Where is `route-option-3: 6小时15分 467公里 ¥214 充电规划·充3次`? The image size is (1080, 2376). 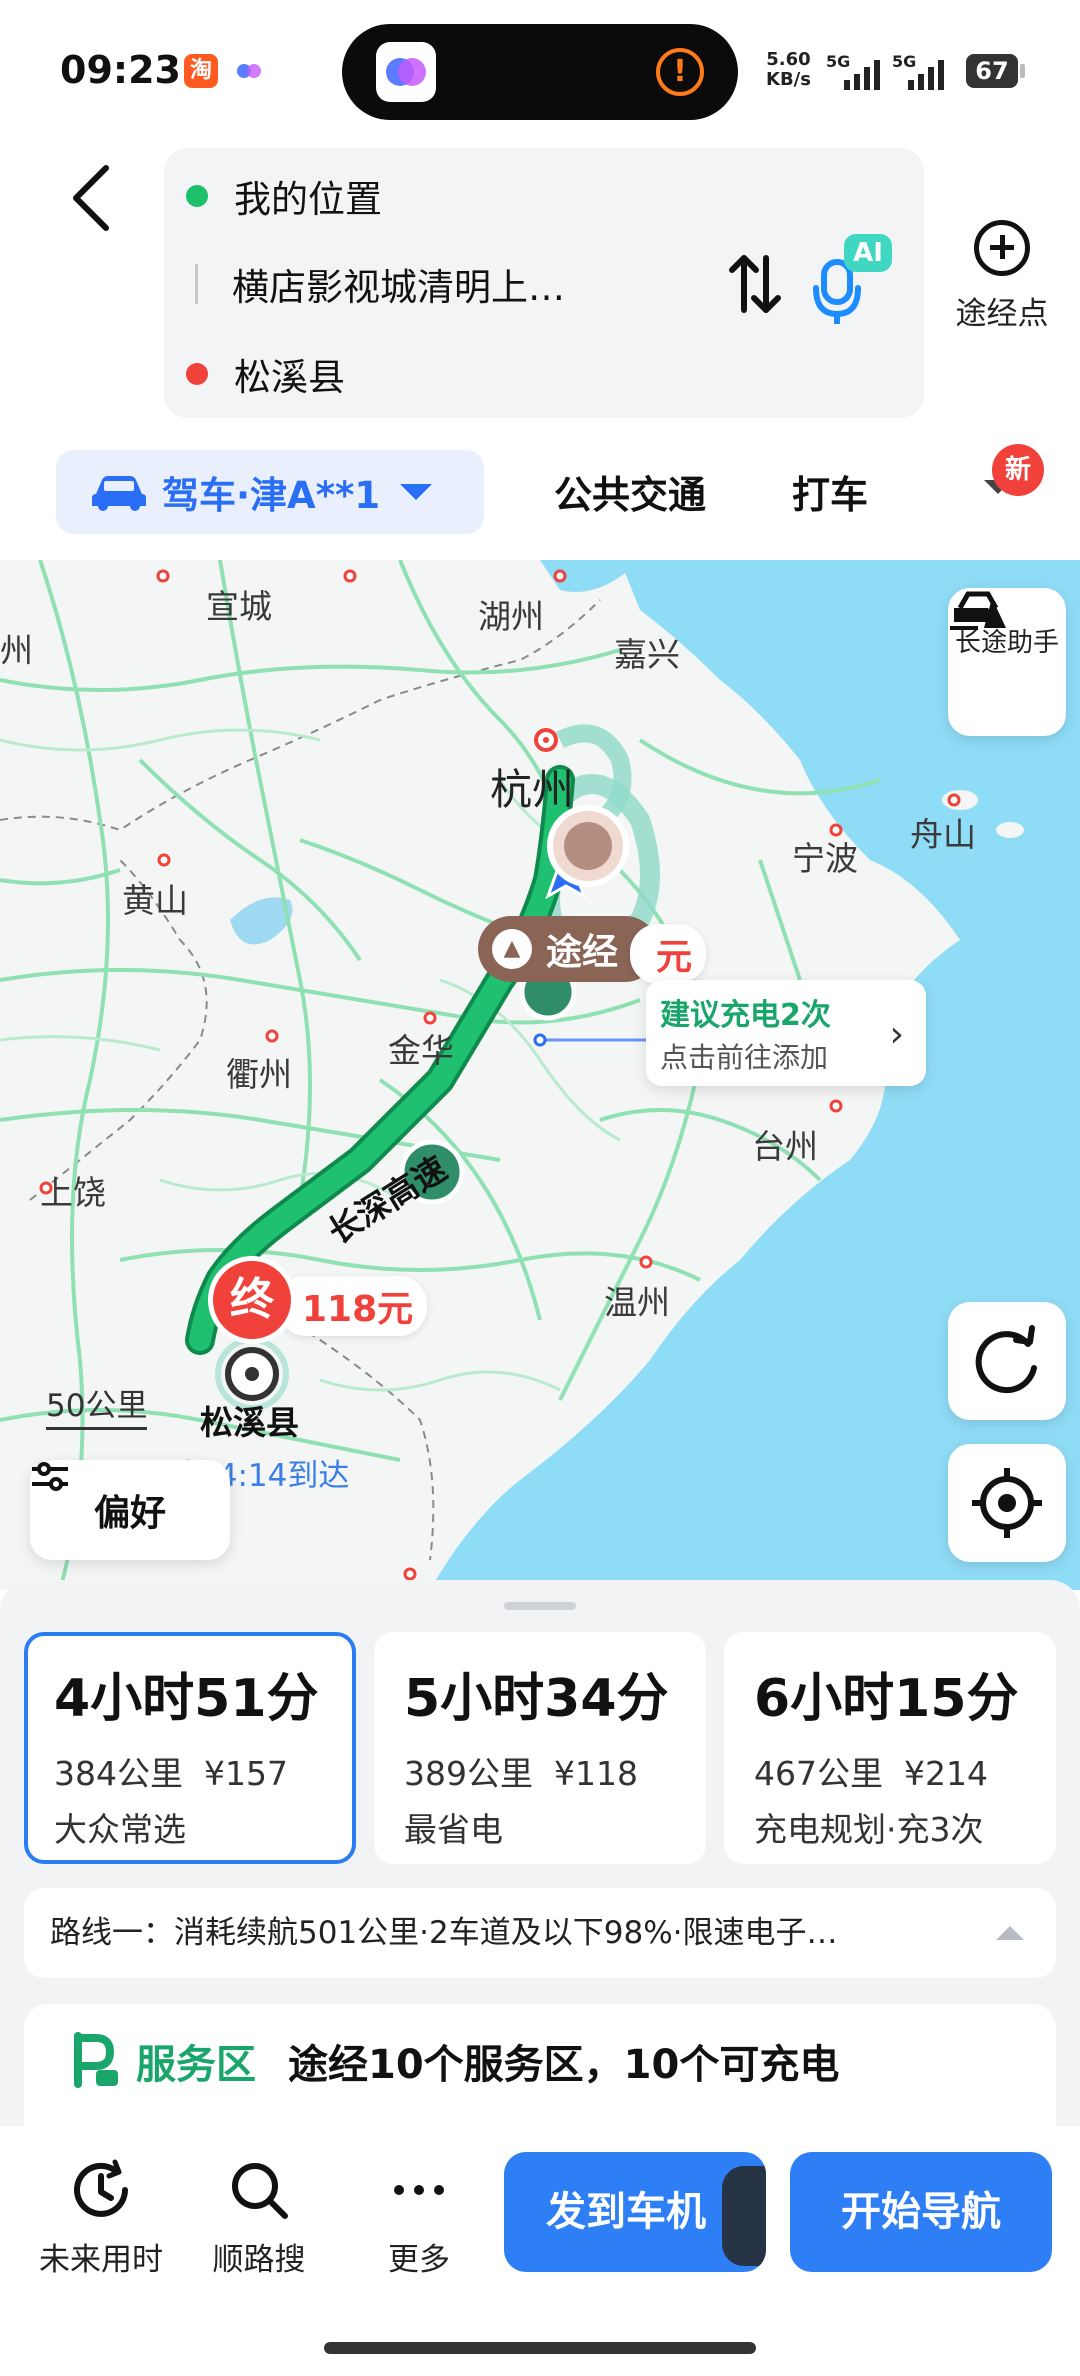
route-option-3: 6小时15分 467公里 ¥214 充电规划·充3次 is located at coordinates (890, 1748).